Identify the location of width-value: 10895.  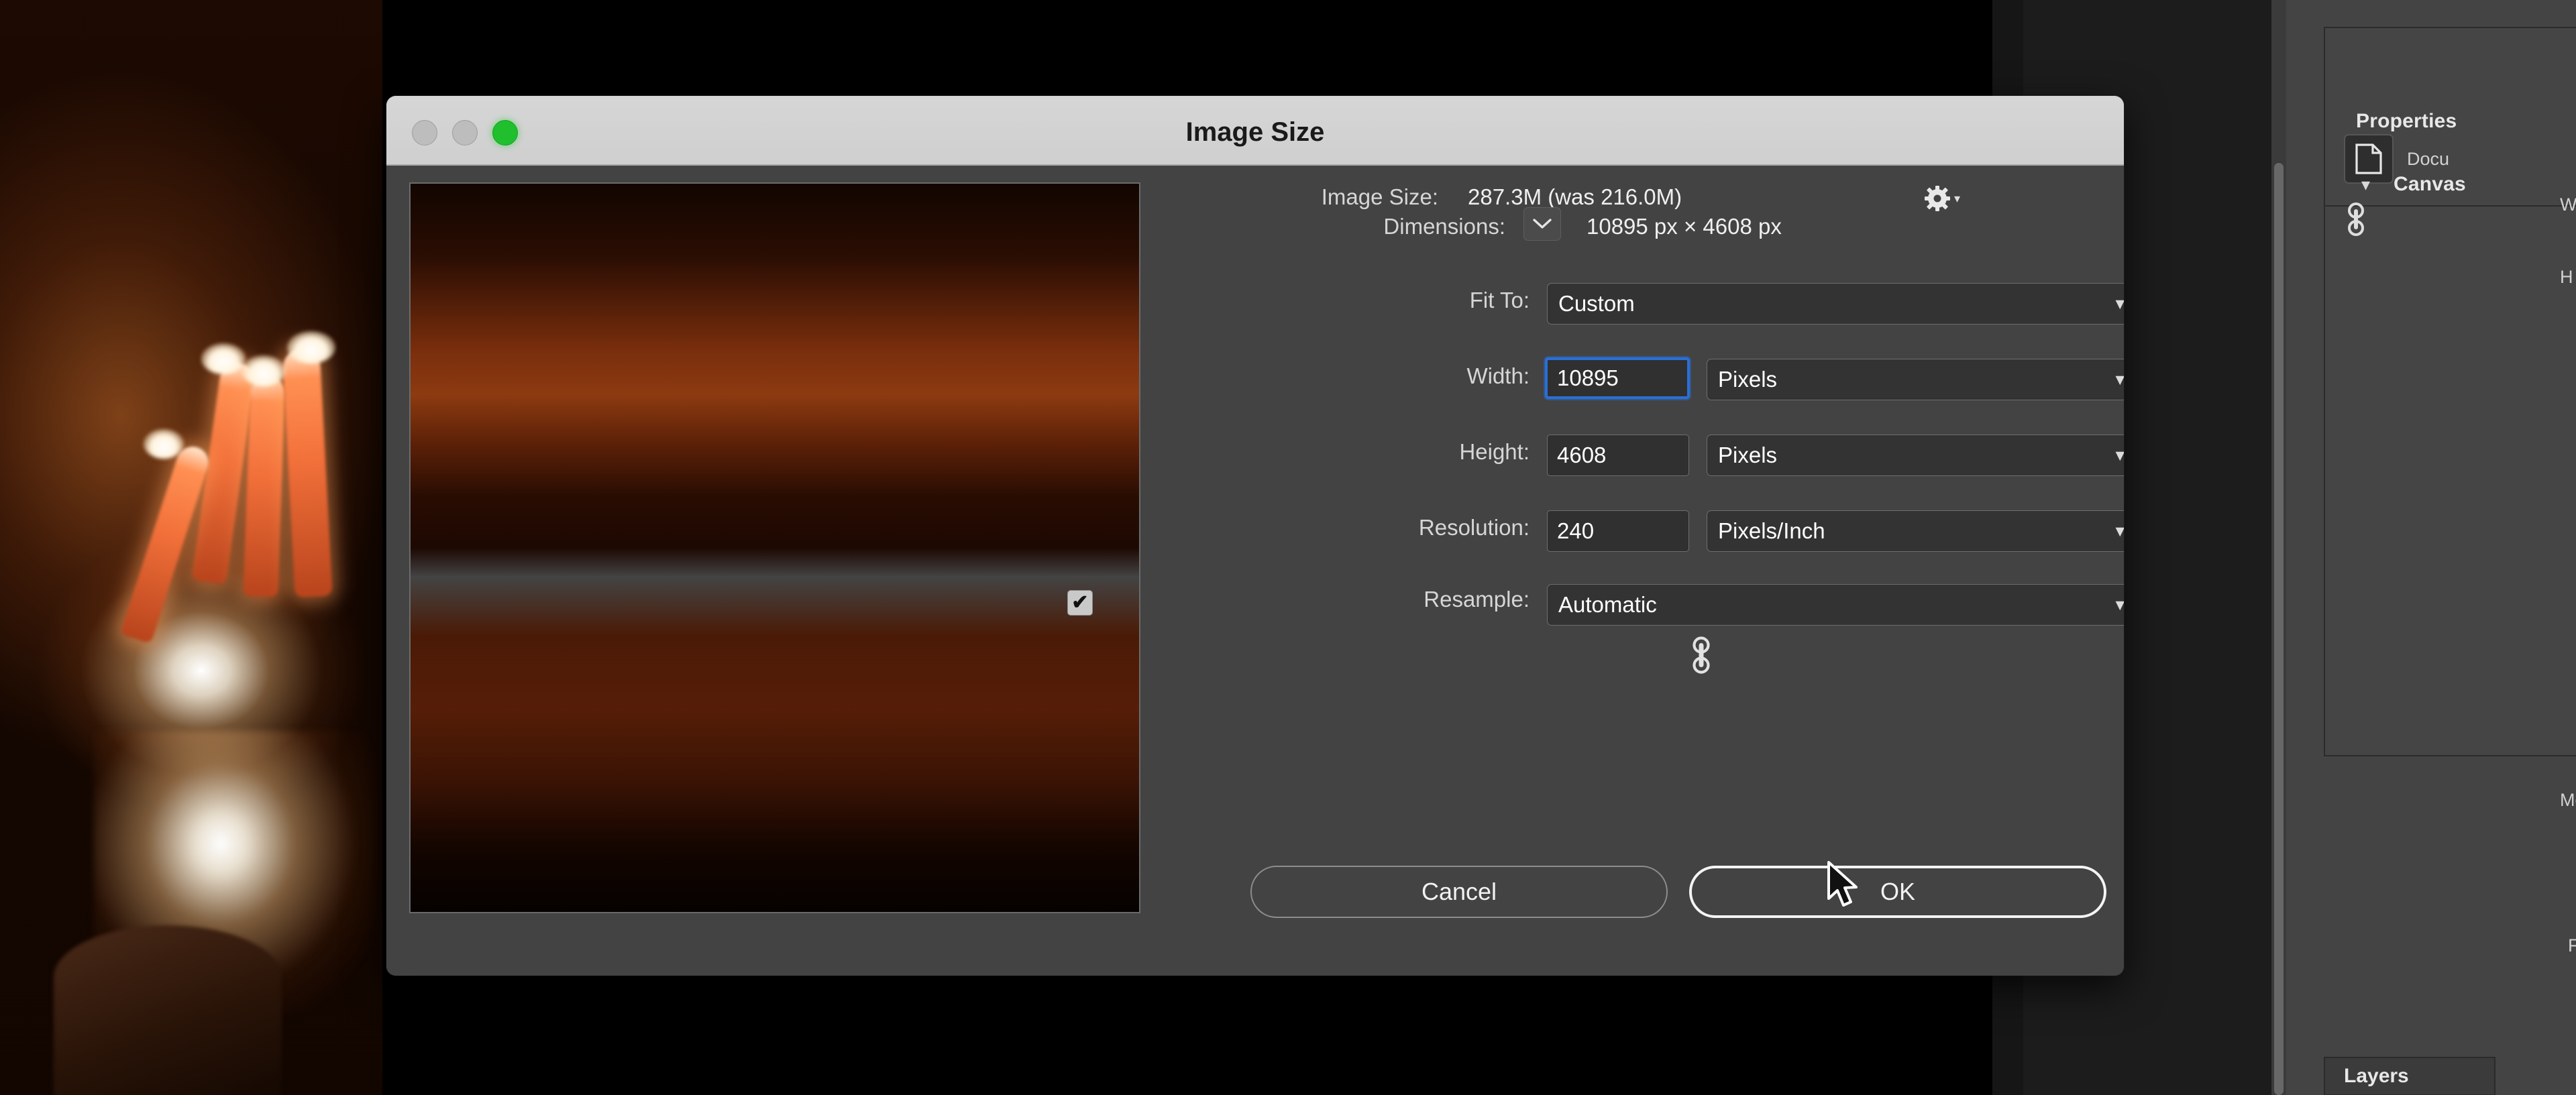
(1588, 377).